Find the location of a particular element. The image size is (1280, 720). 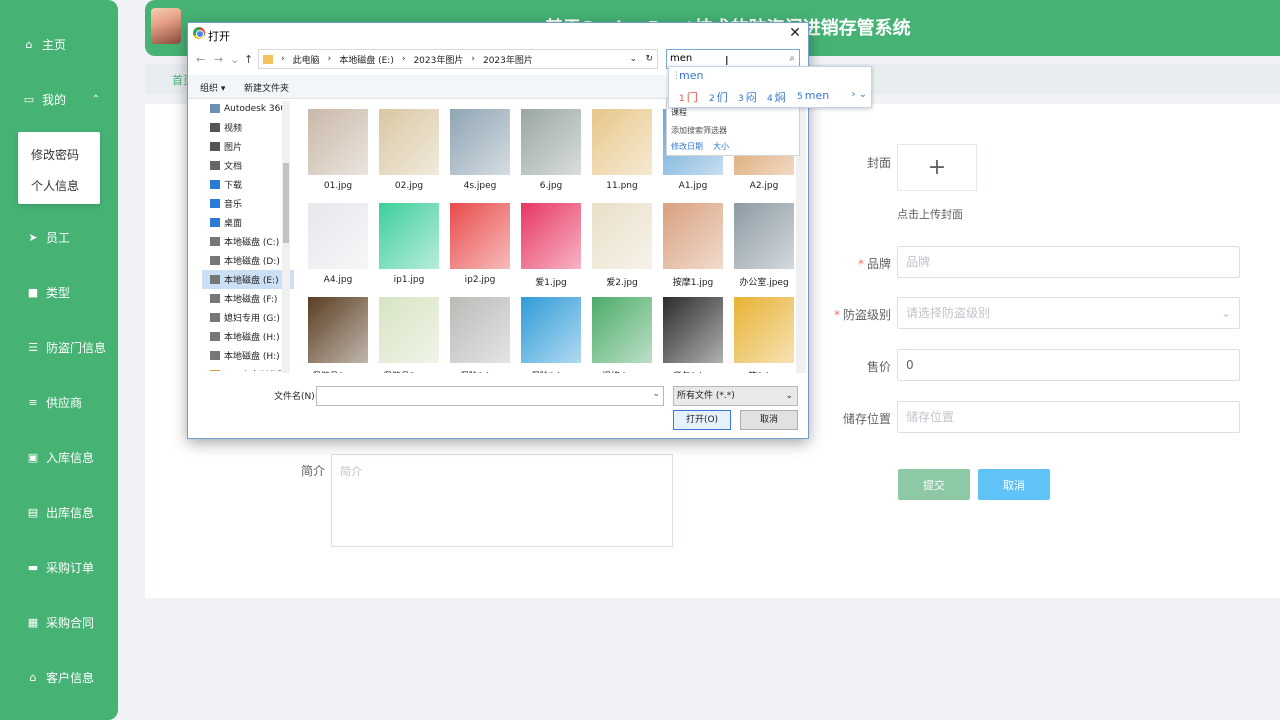

suggestion-item: 课程 is located at coordinates (679, 112).